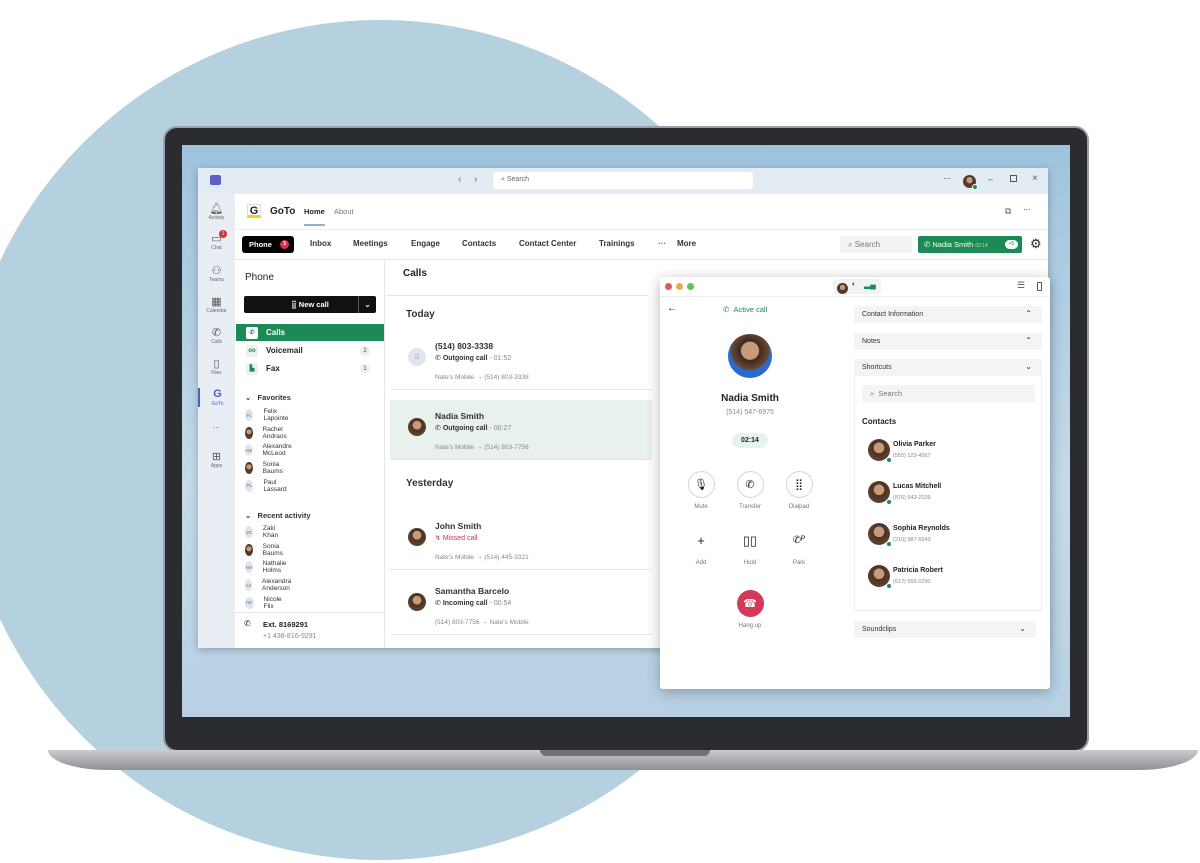 This screenshot has height=863, width=1200. I want to click on contact-name: Rachel Andraos, so click(274, 432).